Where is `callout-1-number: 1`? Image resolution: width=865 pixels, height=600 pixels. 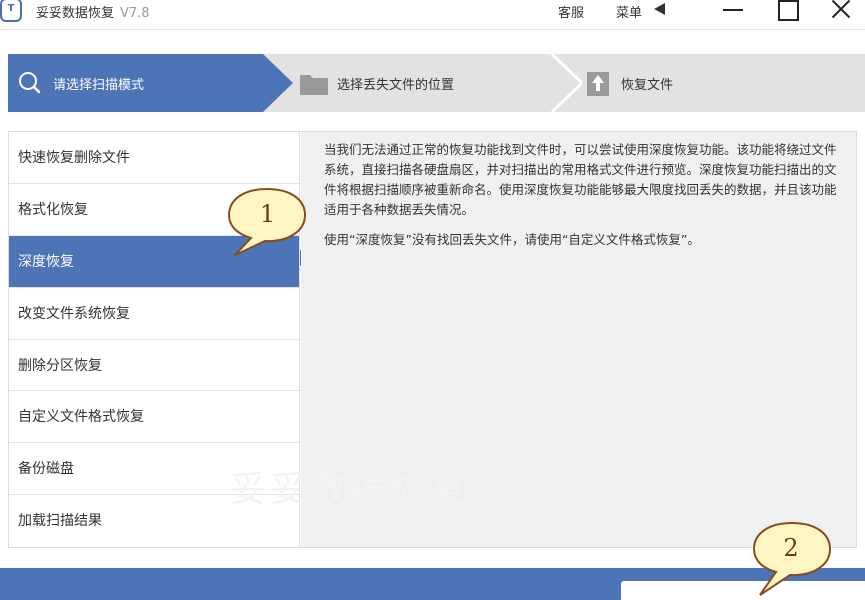 callout-1-number: 1 is located at coordinates (267, 214).